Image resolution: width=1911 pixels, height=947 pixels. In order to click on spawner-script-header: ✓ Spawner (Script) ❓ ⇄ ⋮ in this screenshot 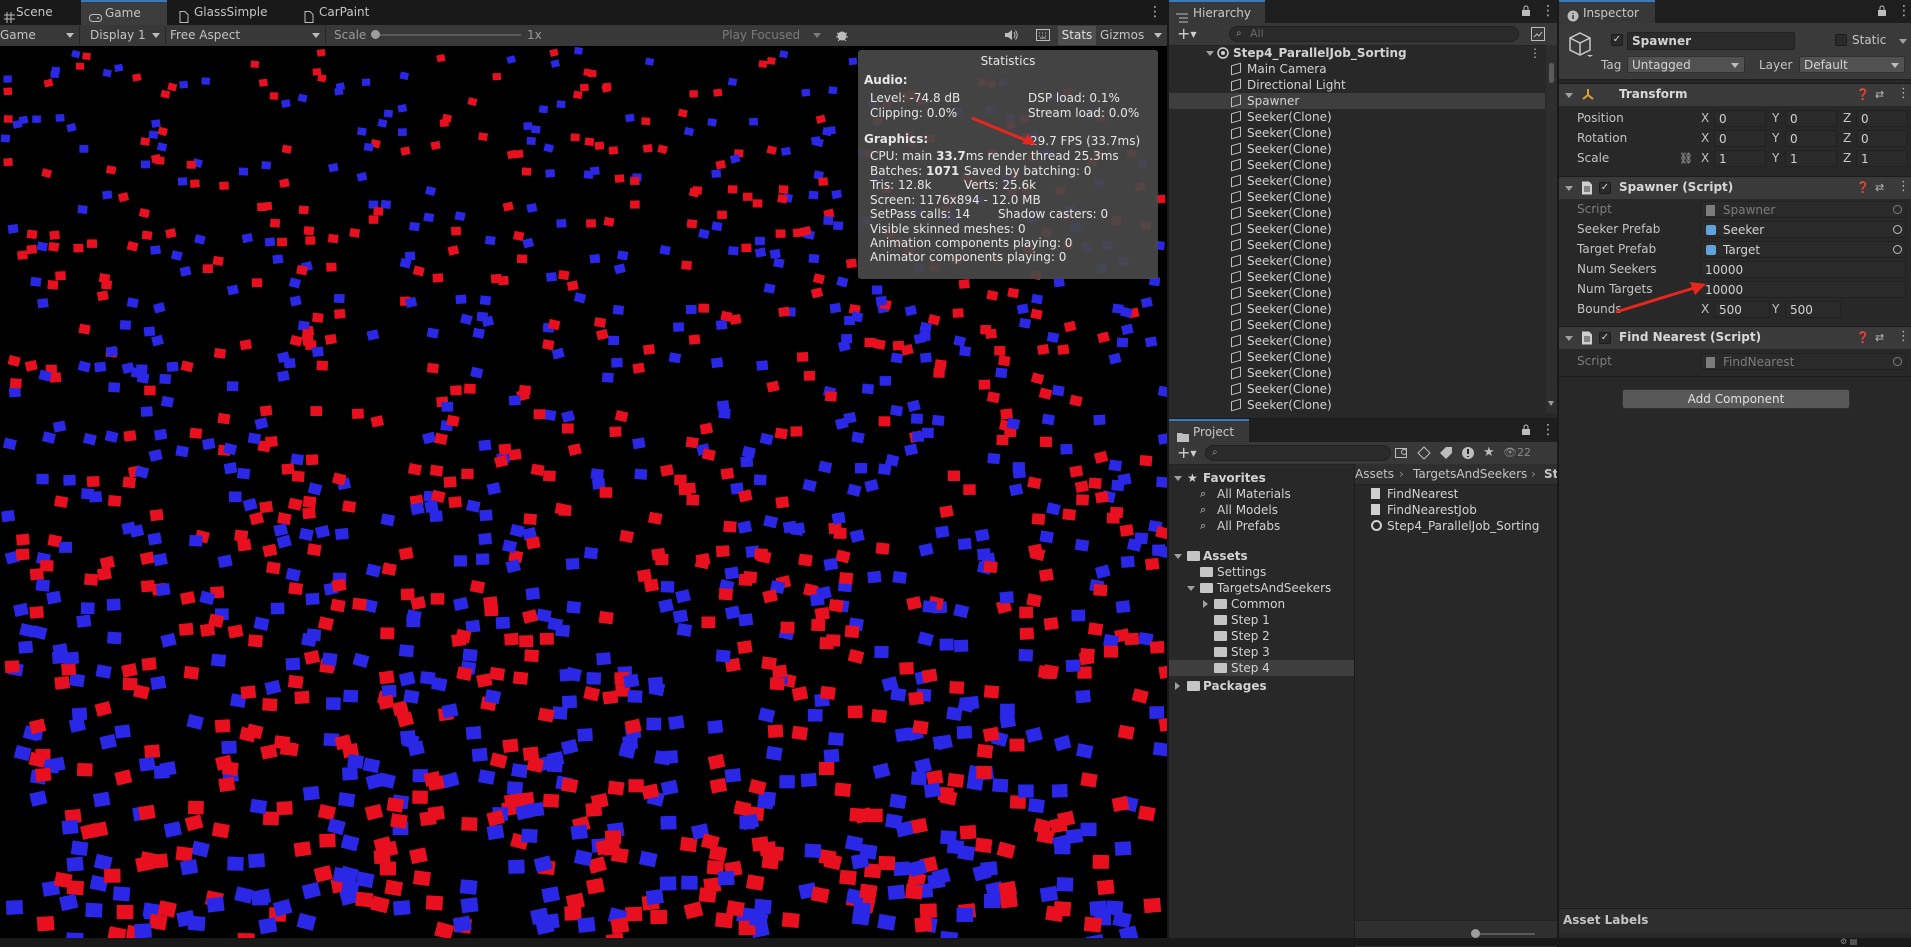, I will do `click(1735, 187)`.